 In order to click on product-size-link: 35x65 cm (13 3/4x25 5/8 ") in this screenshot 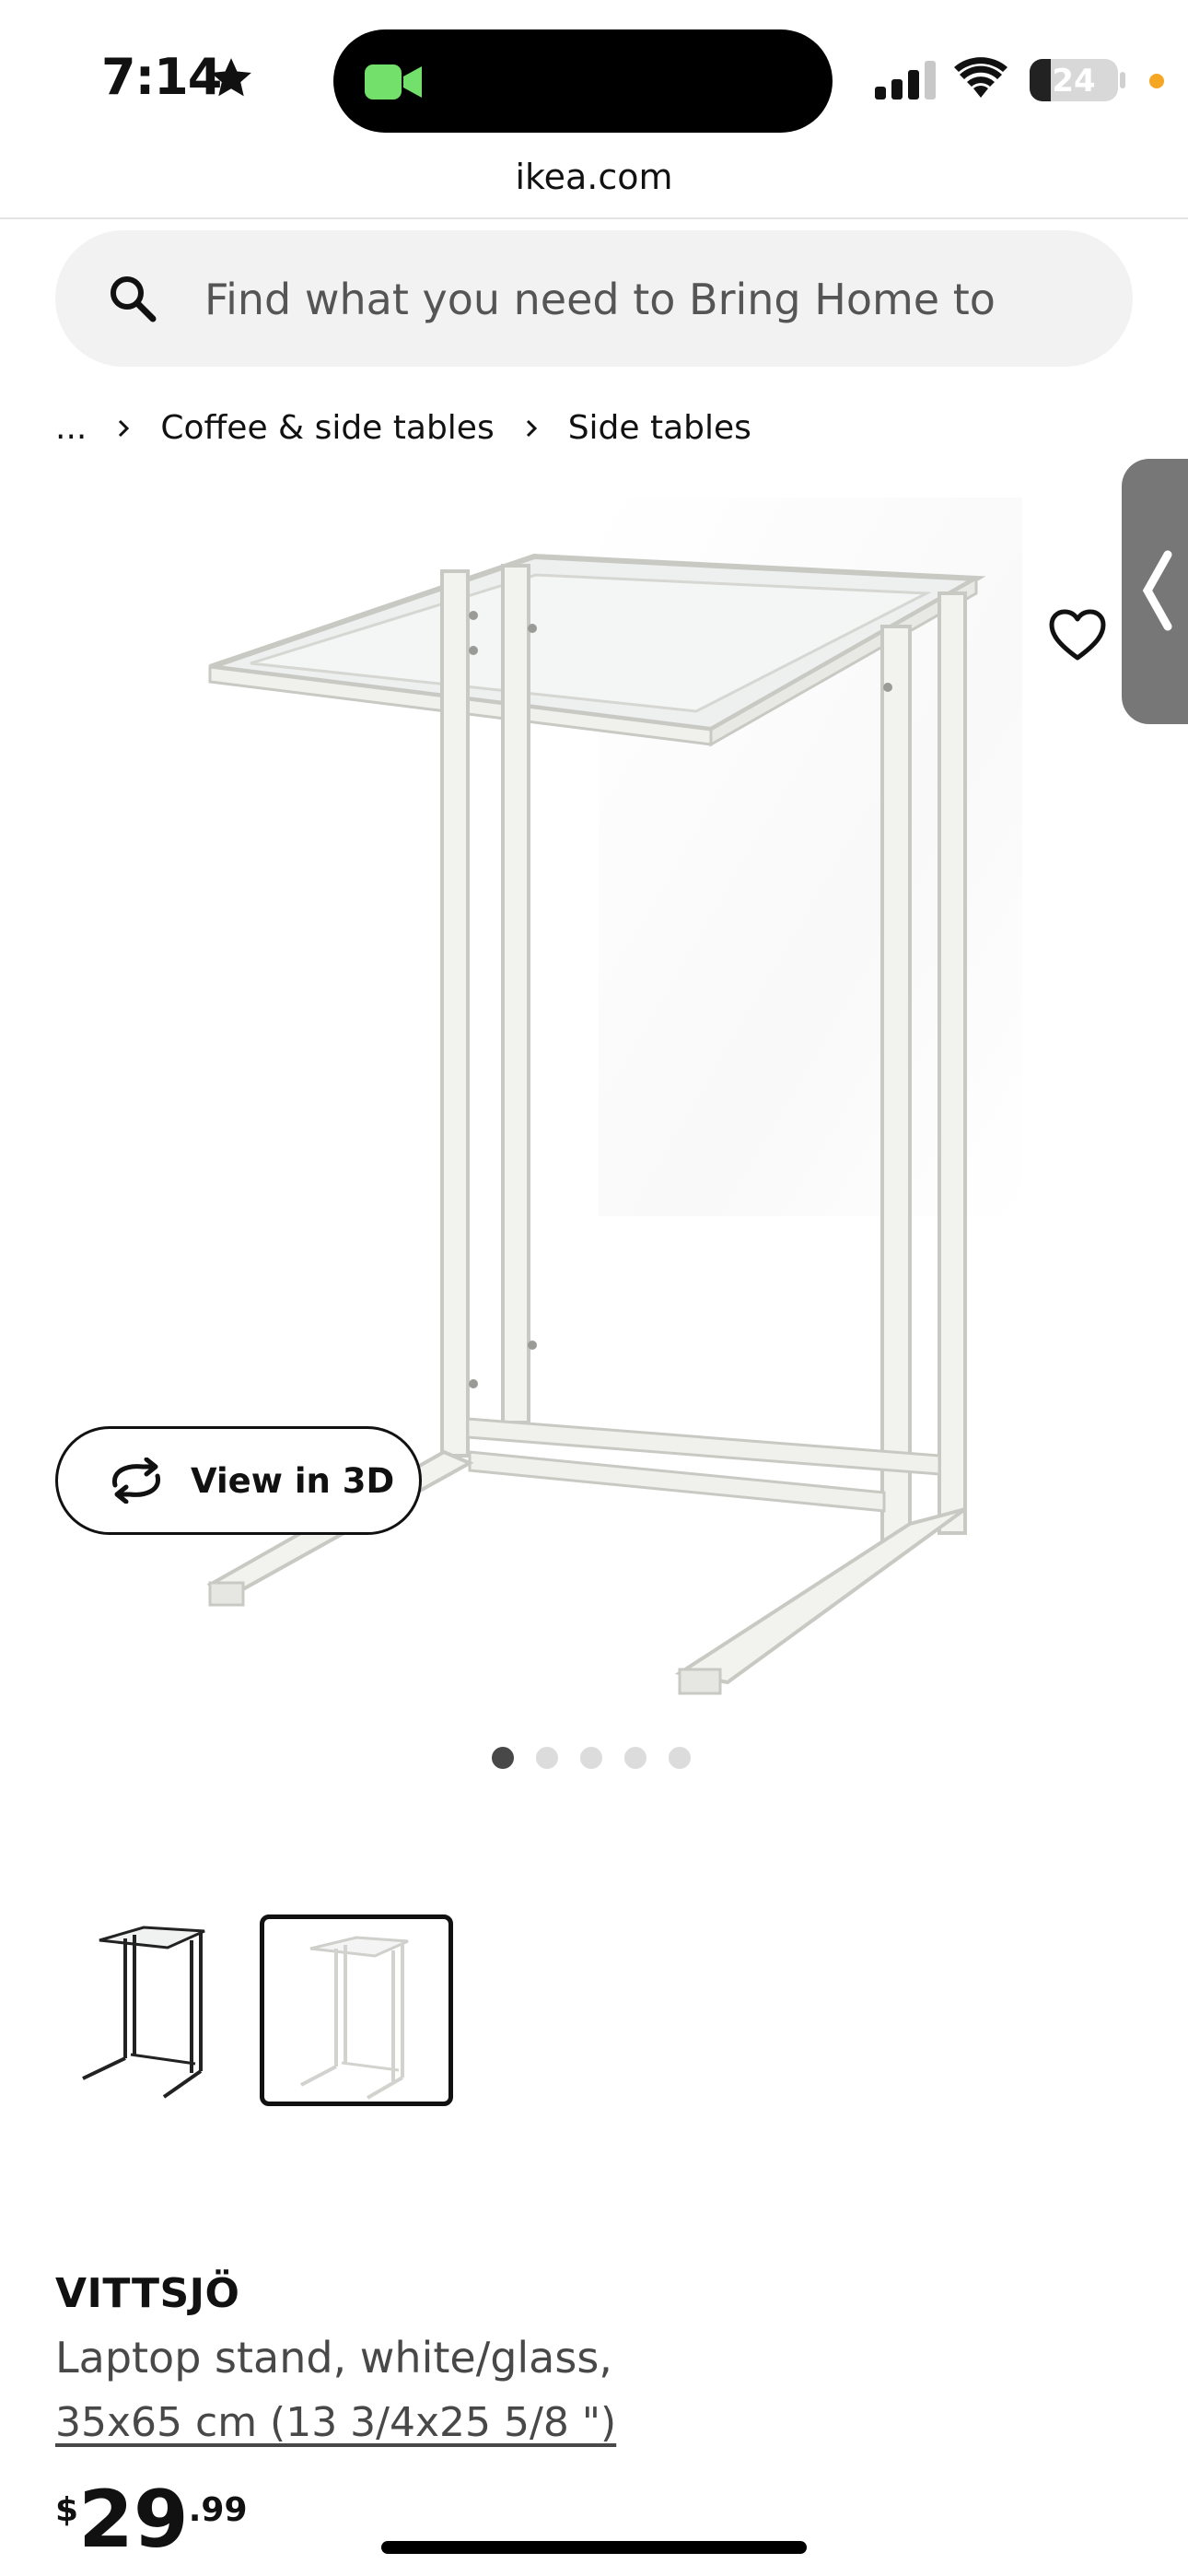, I will do `click(335, 2422)`.